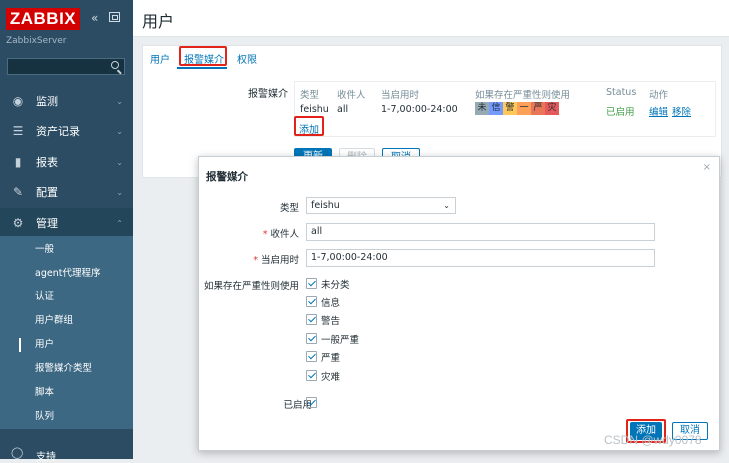  Describe the element at coordinates (47, 101) in the screenshot. I see `menu-label: 监测` at that location.